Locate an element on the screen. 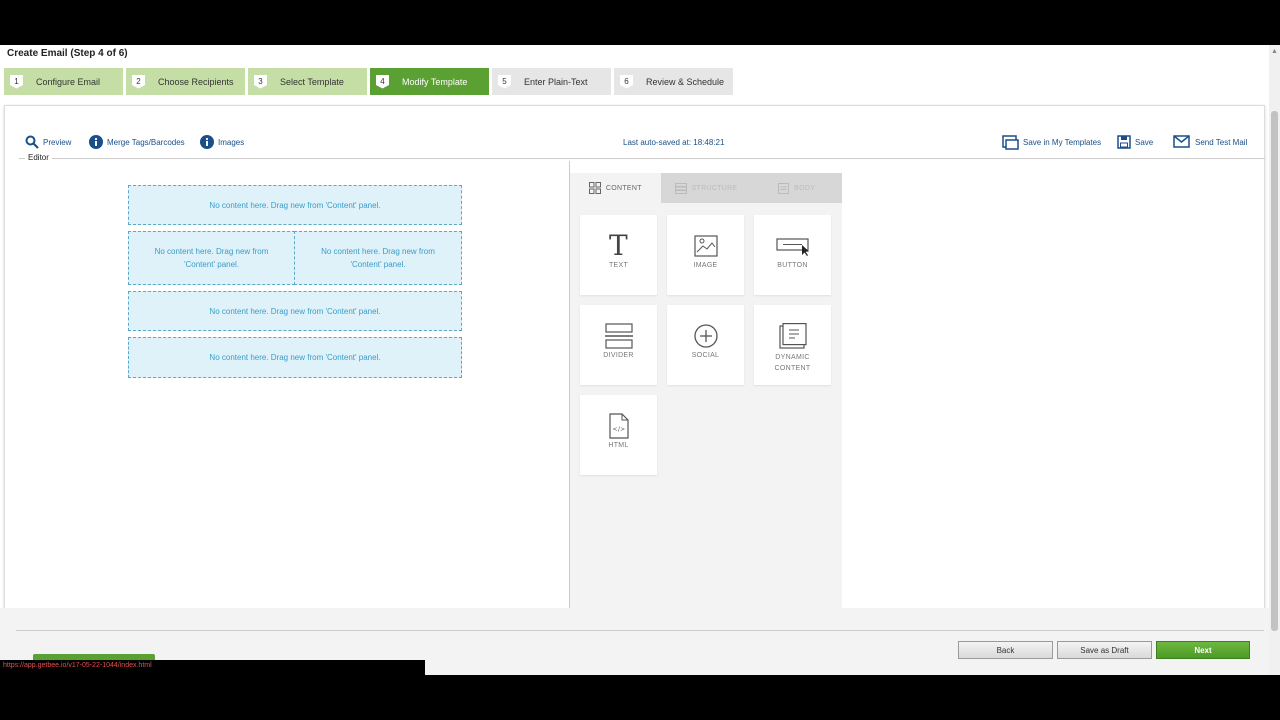  tab-structure: STRUCTURE is located at coordinates (706, 188).